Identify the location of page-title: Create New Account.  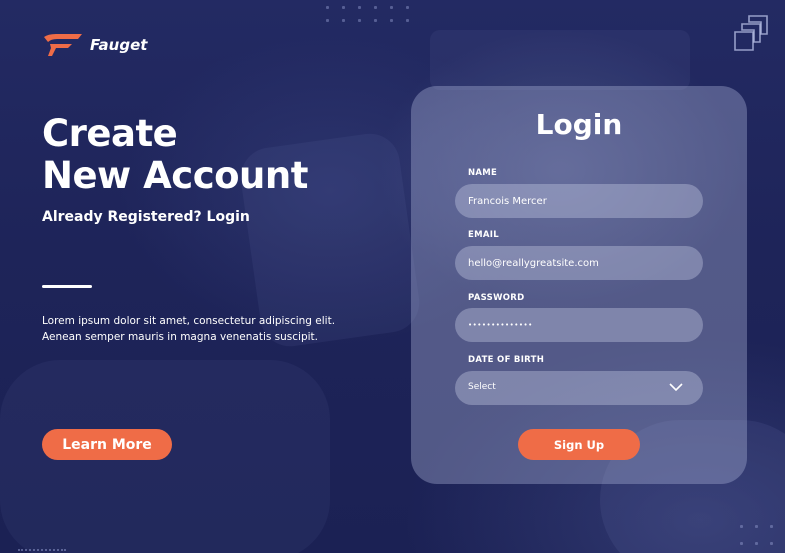
(175, 155).